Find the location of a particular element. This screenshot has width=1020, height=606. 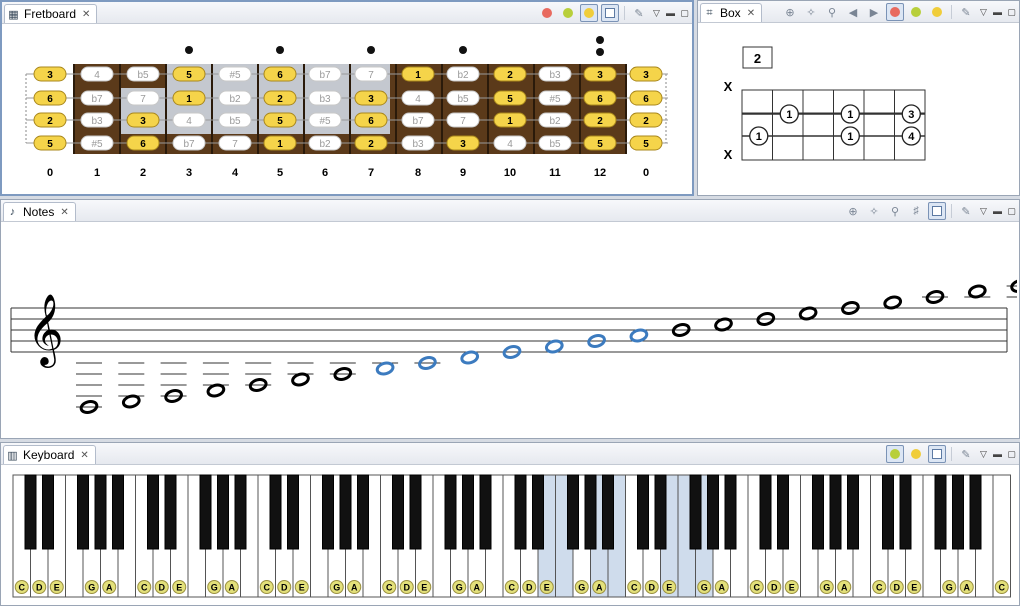

fret-note-label: 7 is located at coordinates (371, 75).